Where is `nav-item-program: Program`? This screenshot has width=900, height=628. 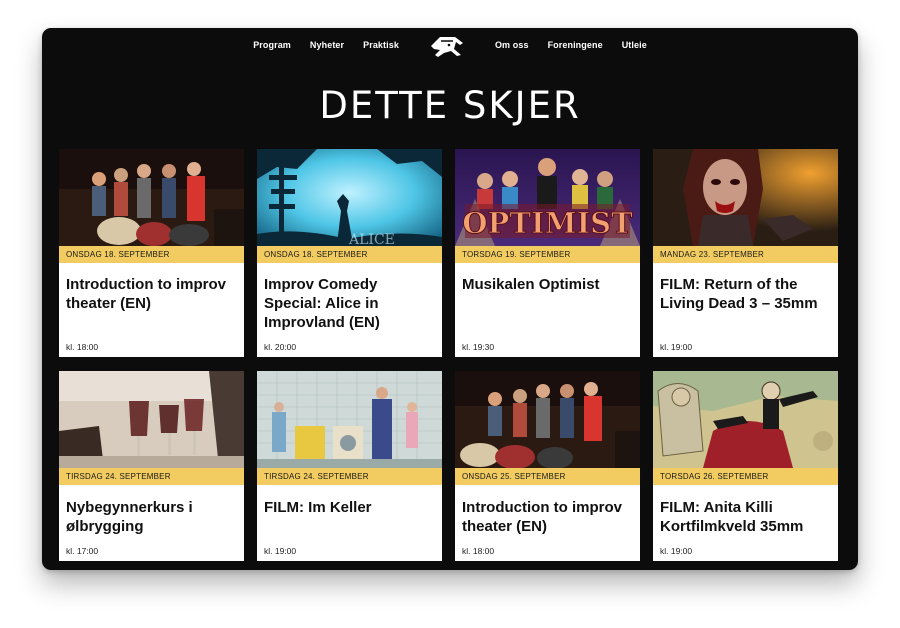 nav-item-program: Program is located at coordinates (272, 45).